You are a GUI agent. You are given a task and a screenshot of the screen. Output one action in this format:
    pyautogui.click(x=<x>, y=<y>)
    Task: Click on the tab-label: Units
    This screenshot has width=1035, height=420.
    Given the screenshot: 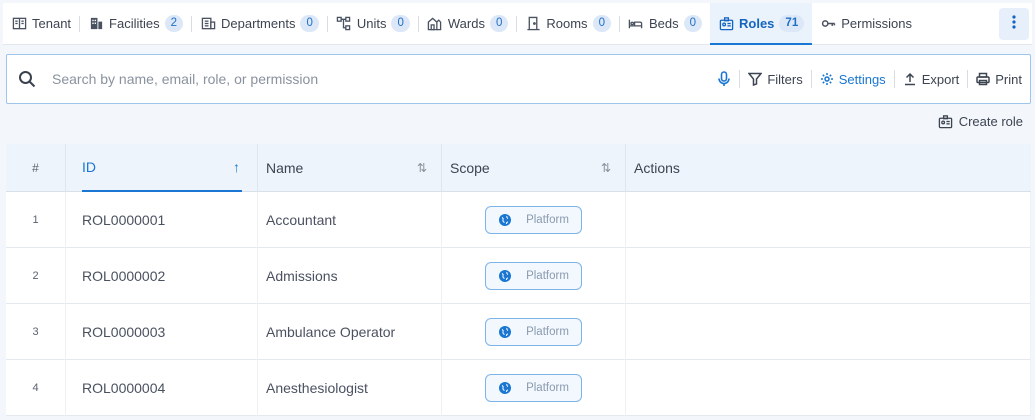 What is the action you would take?
    pyautogui.click(x=371, y=23)
    